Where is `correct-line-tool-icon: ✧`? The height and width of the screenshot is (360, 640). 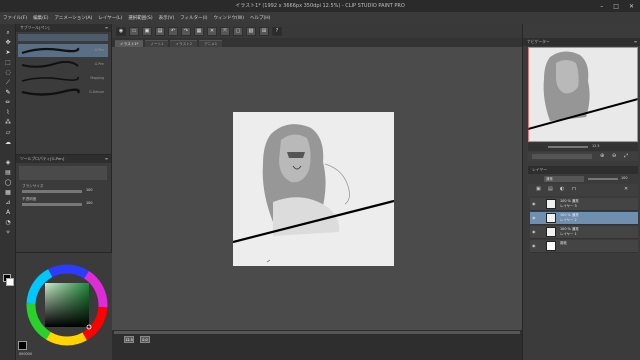 correct-line-tool-icon: ✧ is located at coordinates (8, 232).